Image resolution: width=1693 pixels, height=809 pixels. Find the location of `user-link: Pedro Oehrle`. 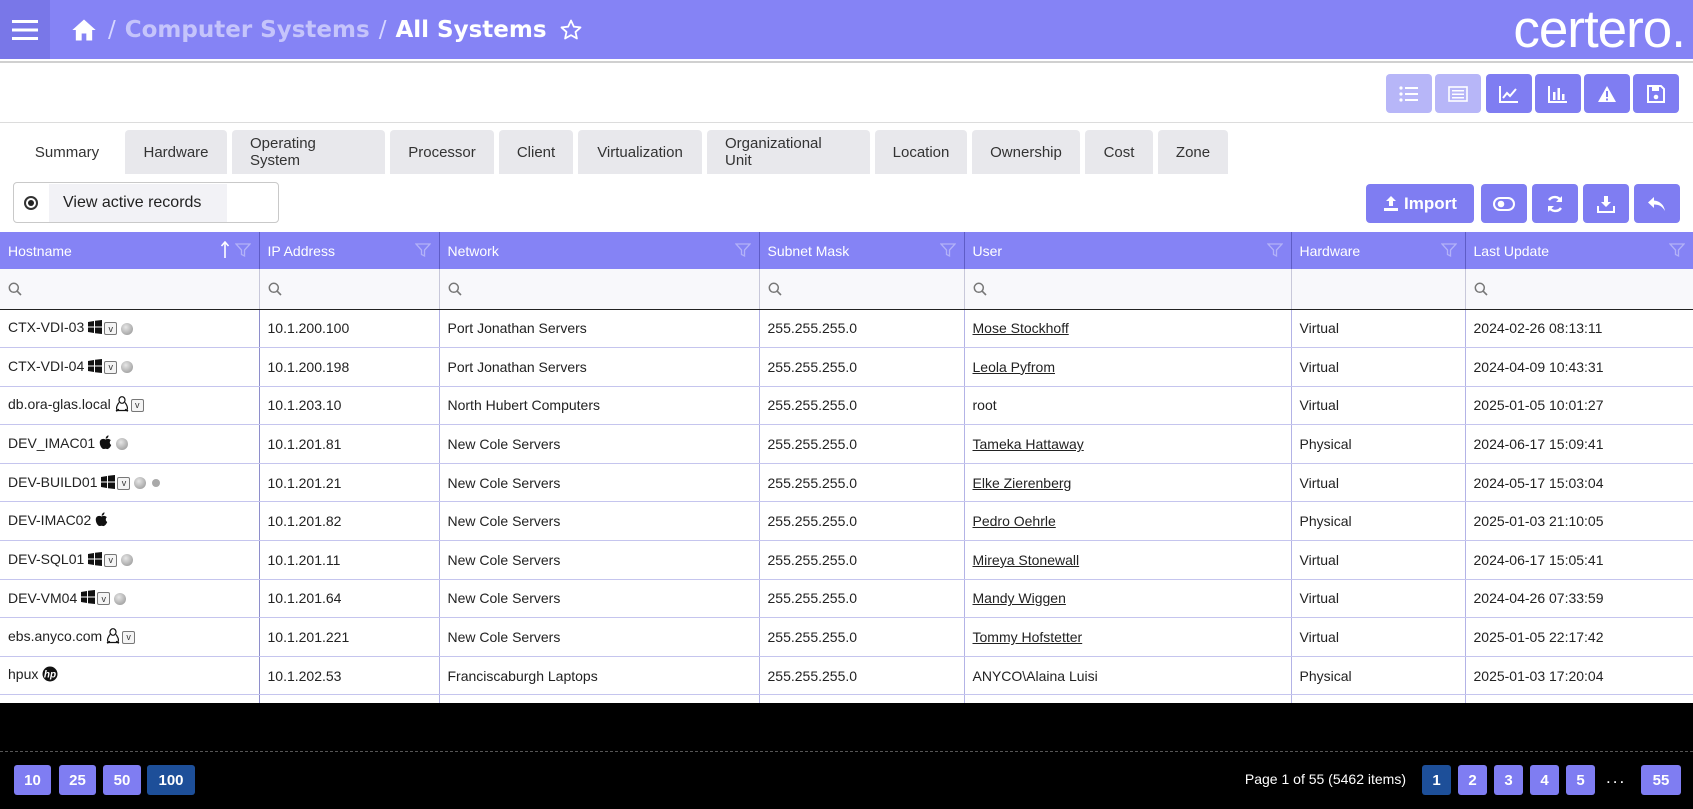

user-link: Pedro Oehrle is located at coordinates (1014, 521).